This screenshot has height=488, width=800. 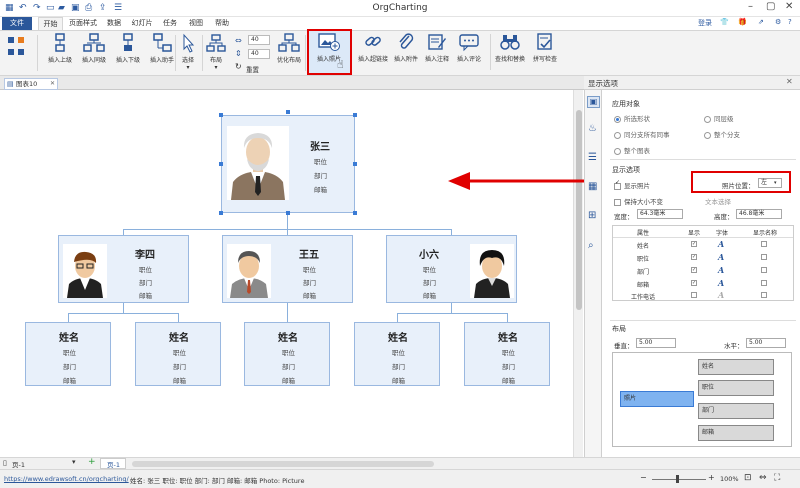 I want to click on text-select-link: 文本选择, so click(x=718, y=201).